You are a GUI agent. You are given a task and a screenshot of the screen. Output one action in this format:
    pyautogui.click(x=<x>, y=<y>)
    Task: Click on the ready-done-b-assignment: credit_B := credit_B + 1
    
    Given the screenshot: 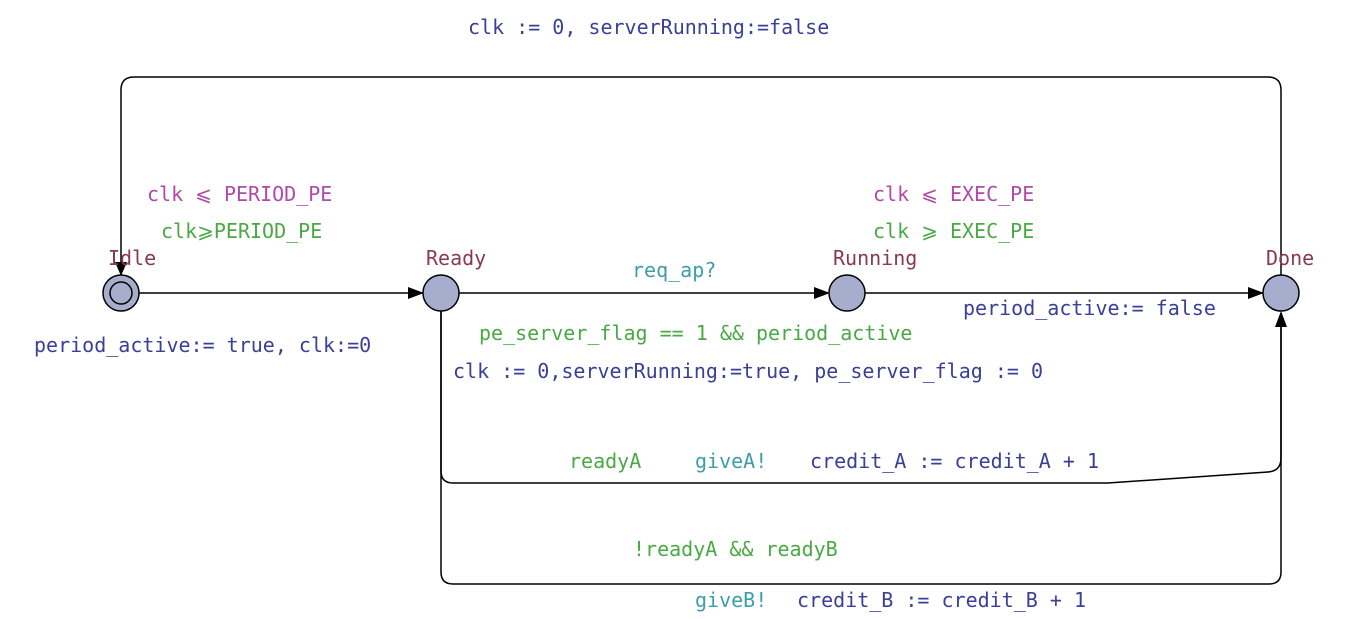 What is the action you would take?
    pyautogui.click(x=941, y=600)
    